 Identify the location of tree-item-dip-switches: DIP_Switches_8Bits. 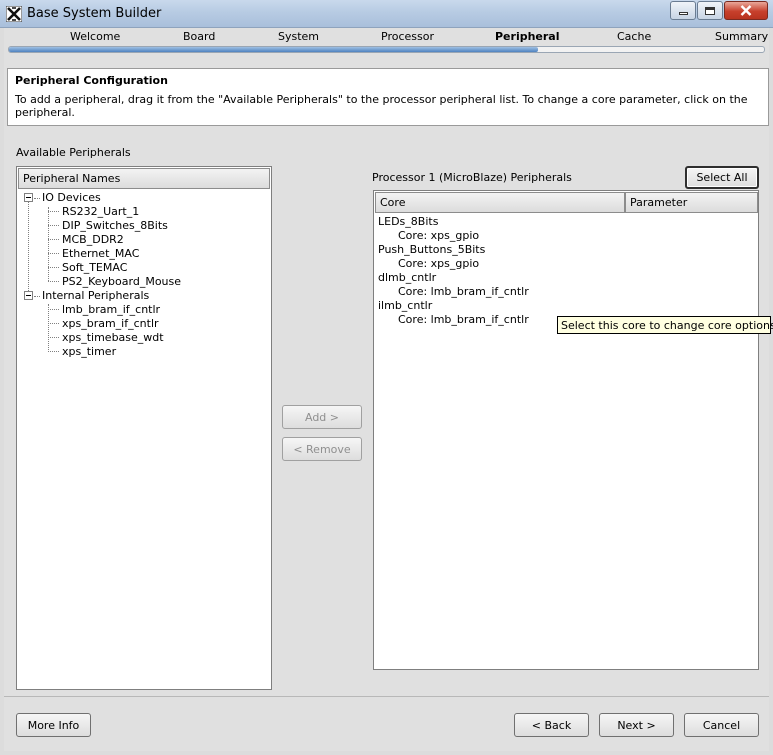
(115, 225).